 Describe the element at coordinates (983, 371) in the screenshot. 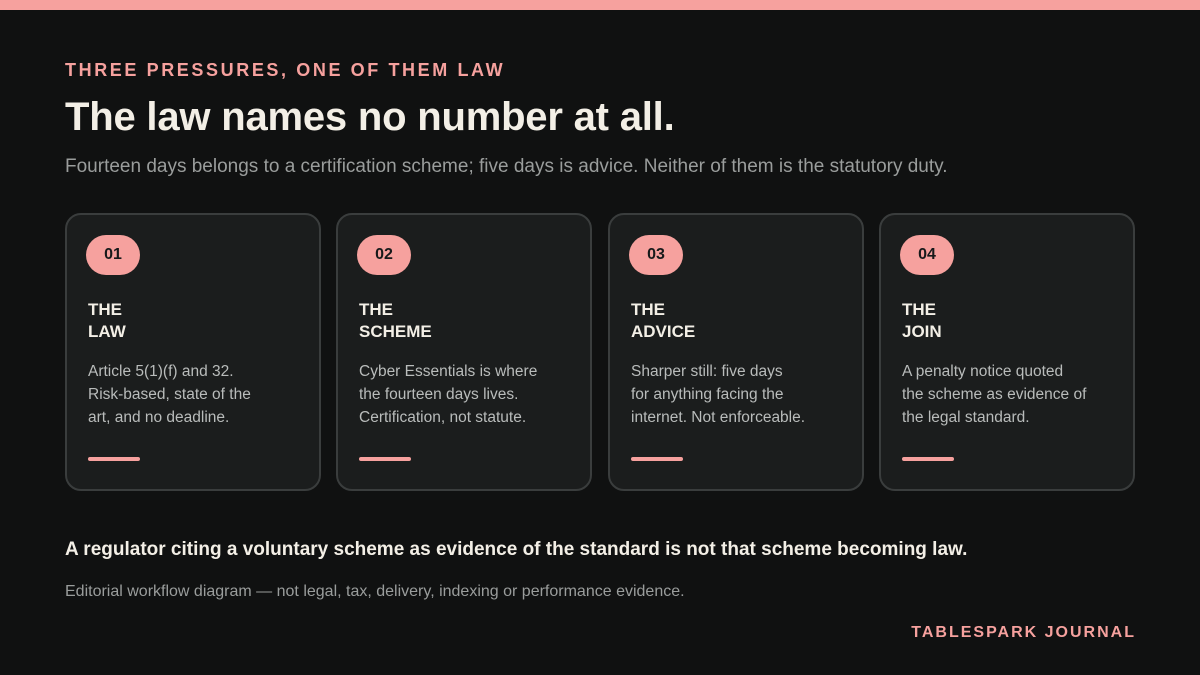

I see `card-body-line: A penalty notice quoted` at that location.